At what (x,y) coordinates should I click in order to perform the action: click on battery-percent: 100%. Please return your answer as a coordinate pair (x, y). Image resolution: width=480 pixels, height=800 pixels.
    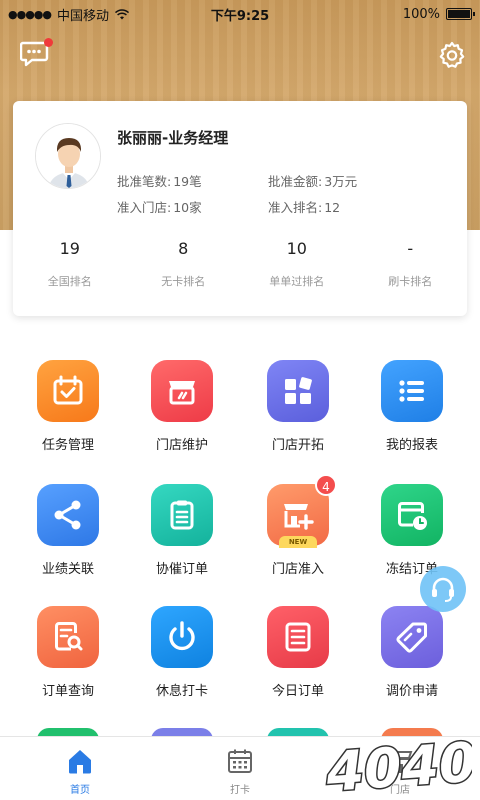
    Looking at the image, I should click on (421, 14).